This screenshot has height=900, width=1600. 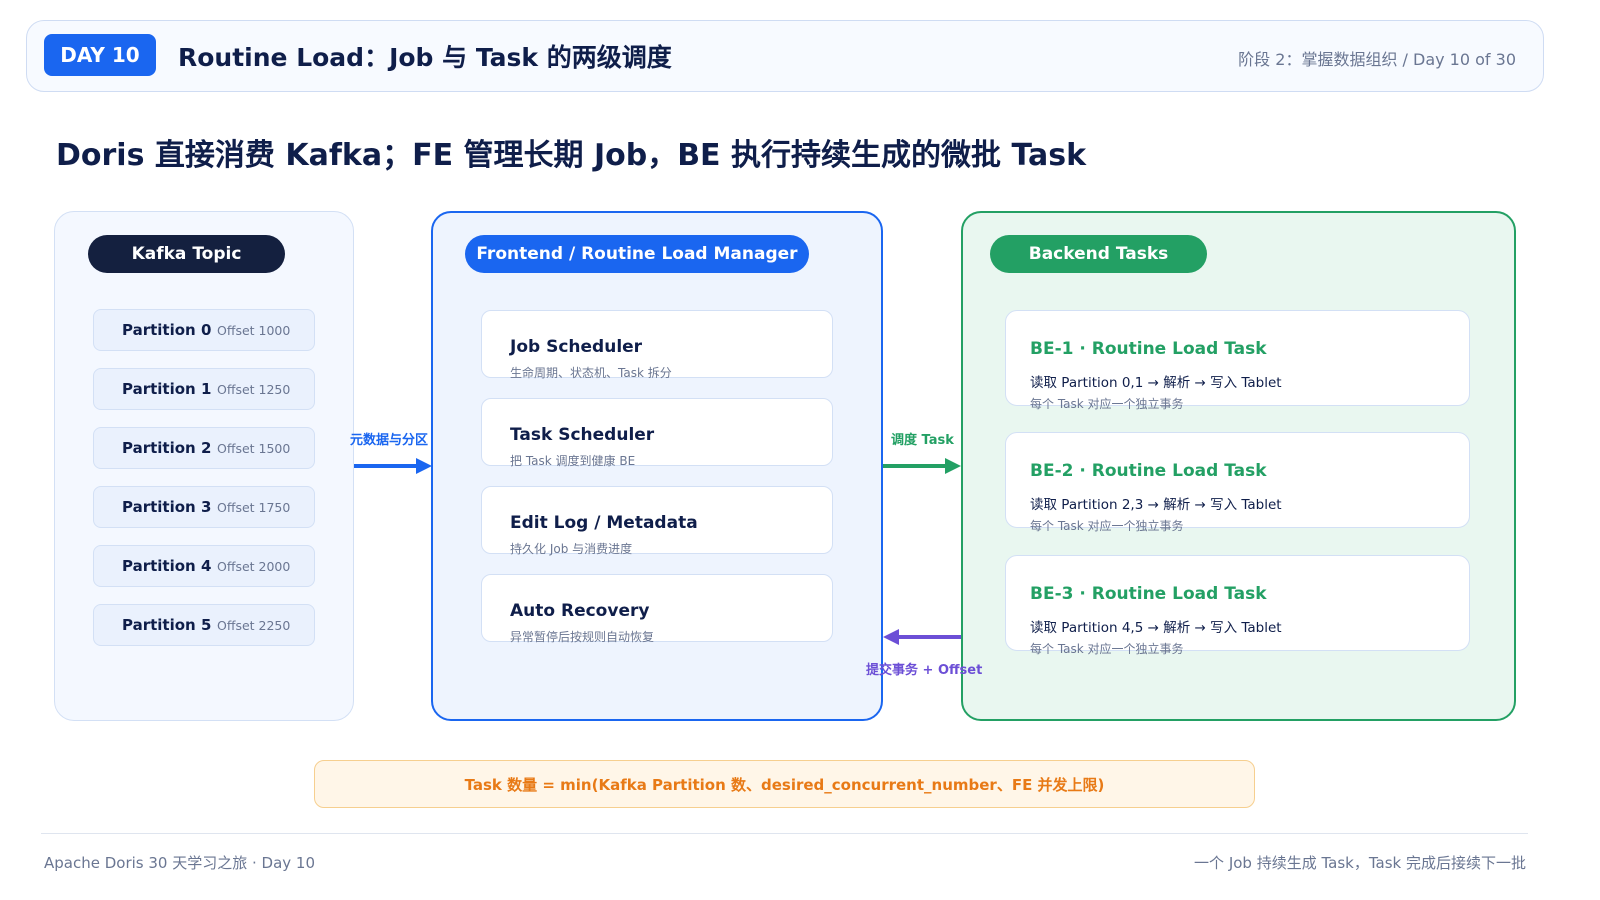 What do you see at coordinates (180, 863) in the screenshot?
I see `footer-left: Apache Doris 30 天学习之旅 · Day 10` at bounding box center [180, 863].